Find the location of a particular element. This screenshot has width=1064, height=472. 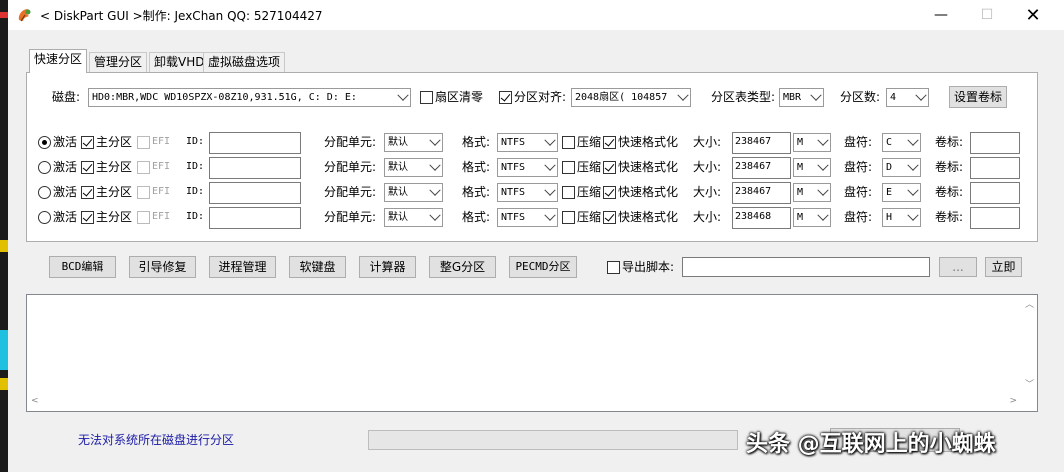

desktop-background is located at coordinates (4, 236).